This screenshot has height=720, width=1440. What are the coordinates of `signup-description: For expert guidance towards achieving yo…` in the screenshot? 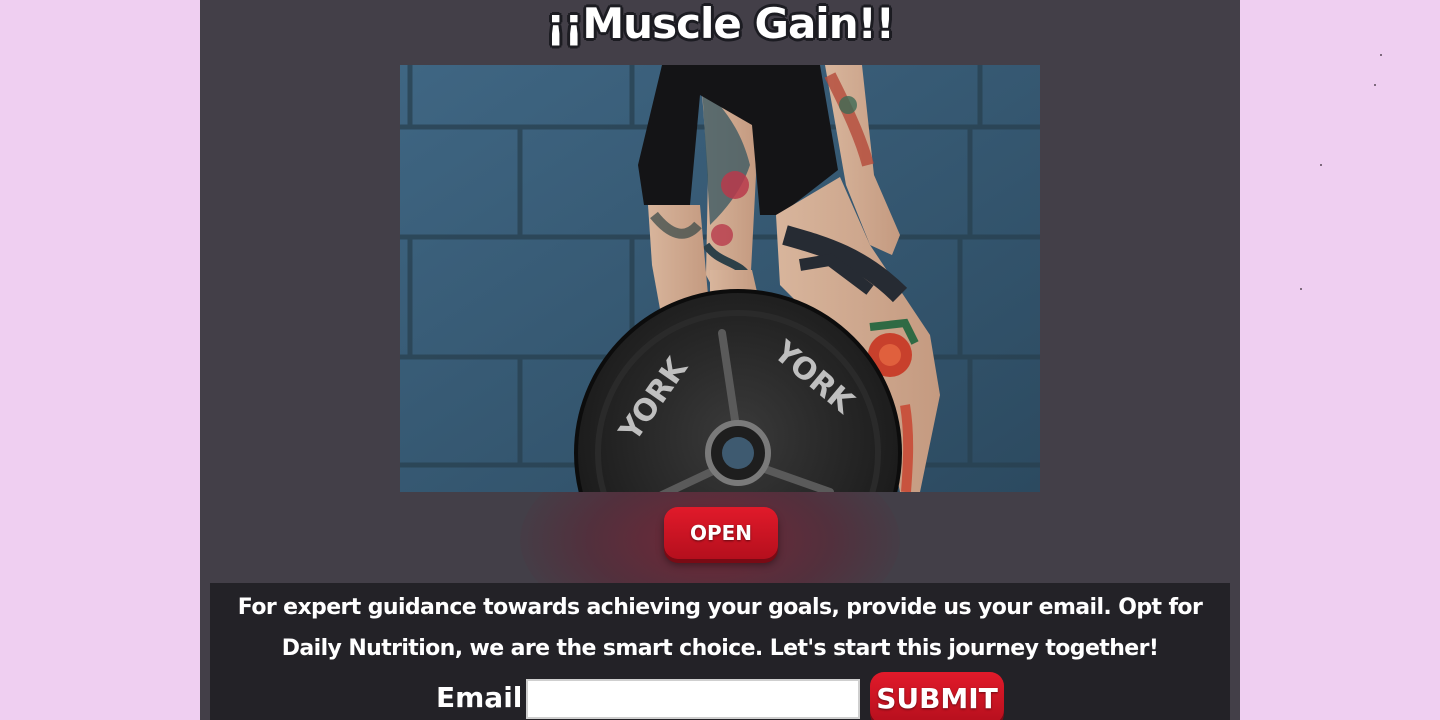 It's located at (720, 628).